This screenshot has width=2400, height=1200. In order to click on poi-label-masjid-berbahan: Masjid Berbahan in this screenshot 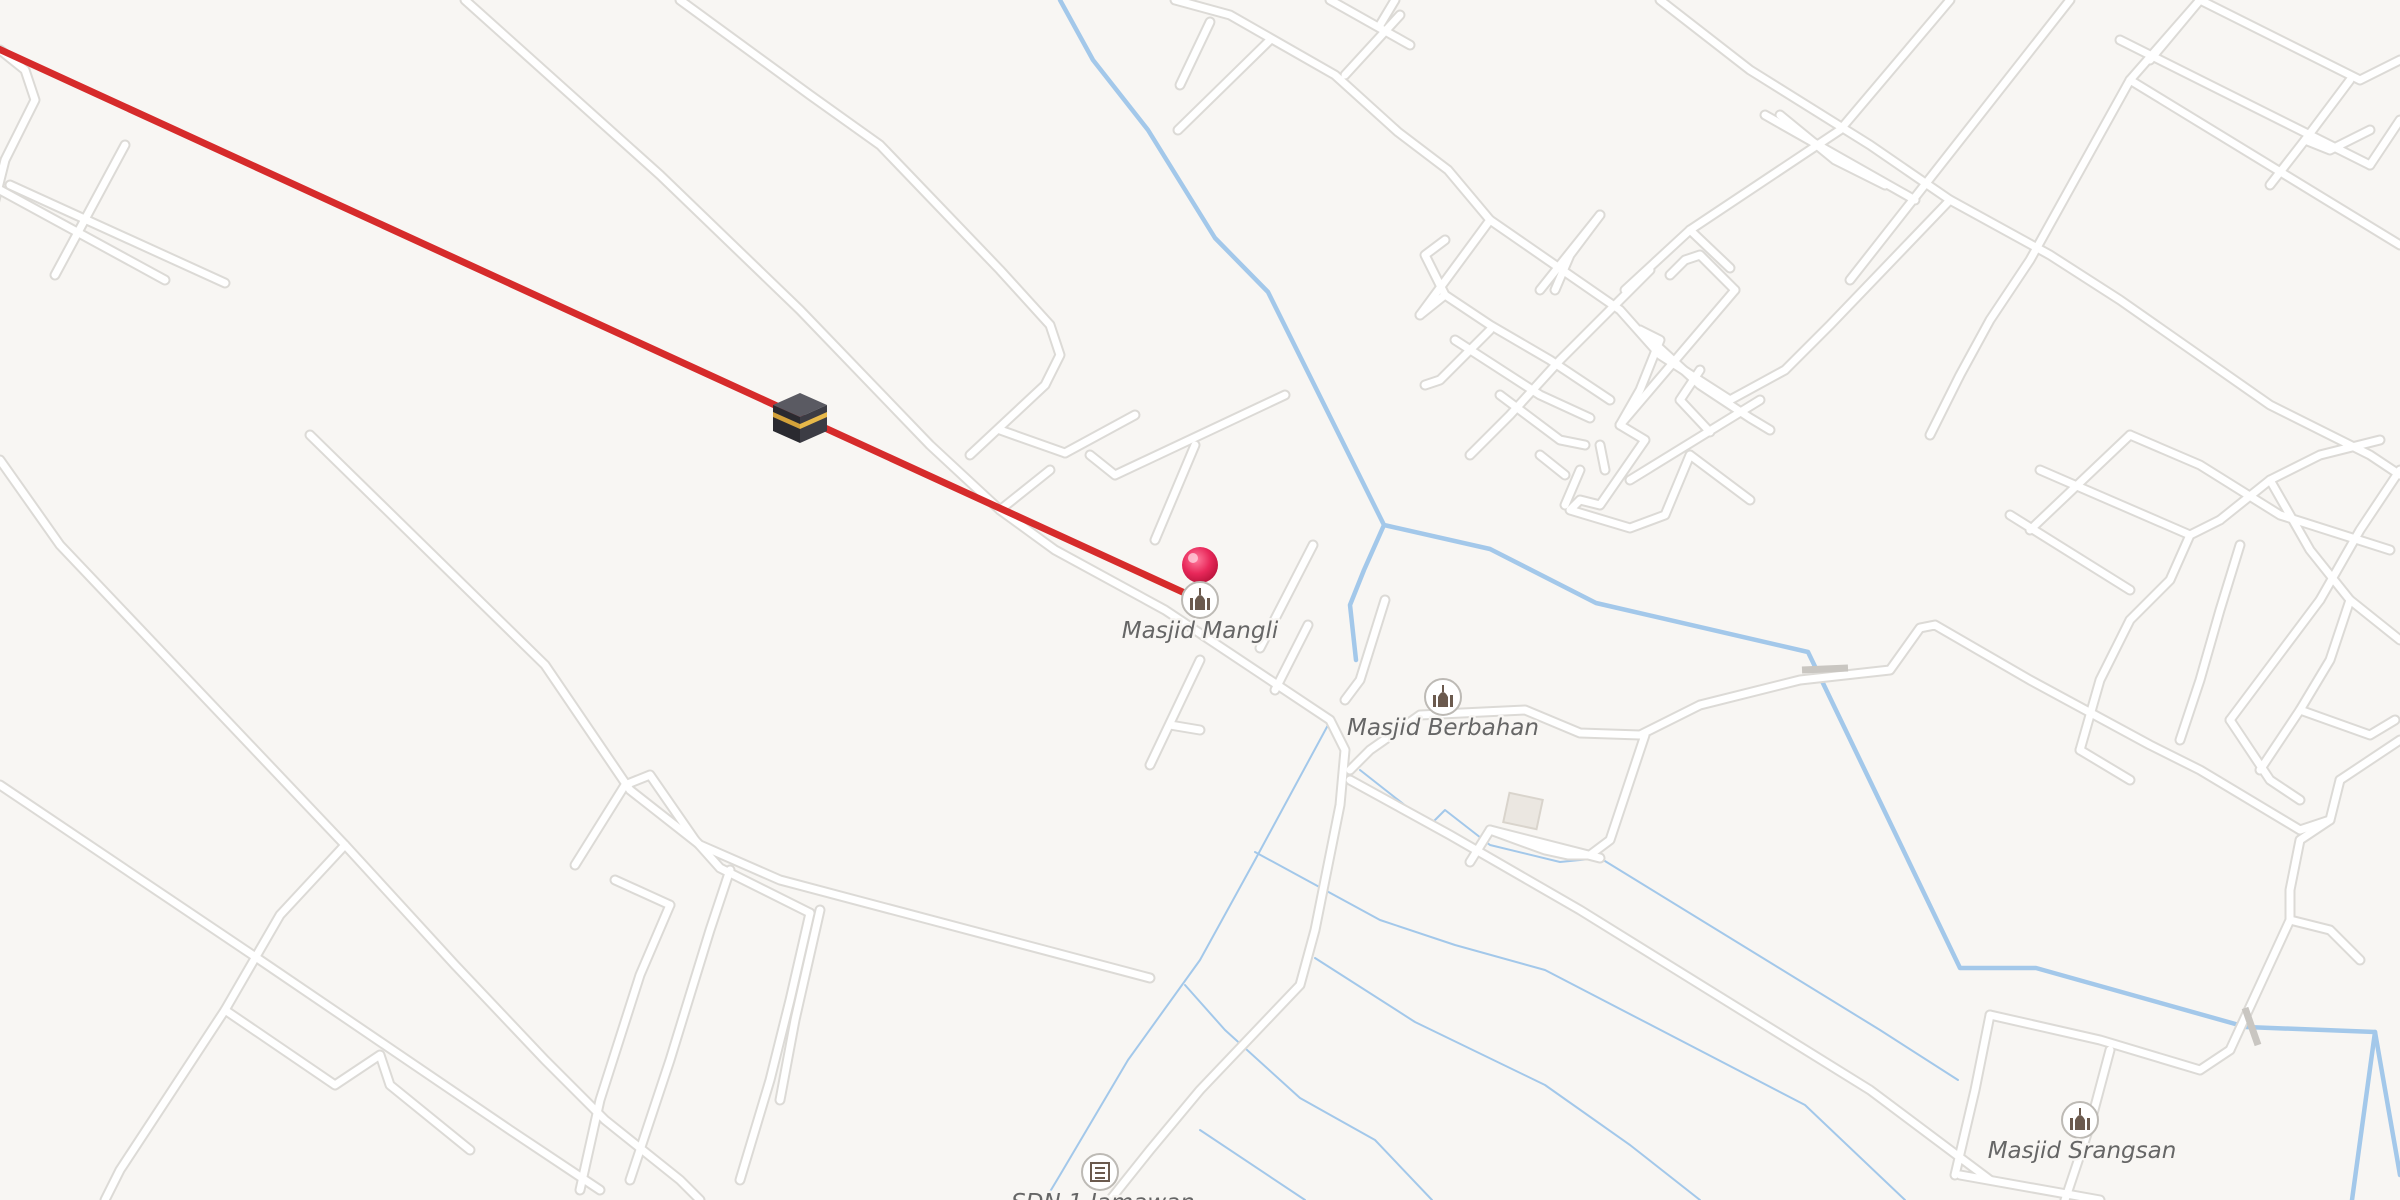, I will do `click(1443, 728)`.